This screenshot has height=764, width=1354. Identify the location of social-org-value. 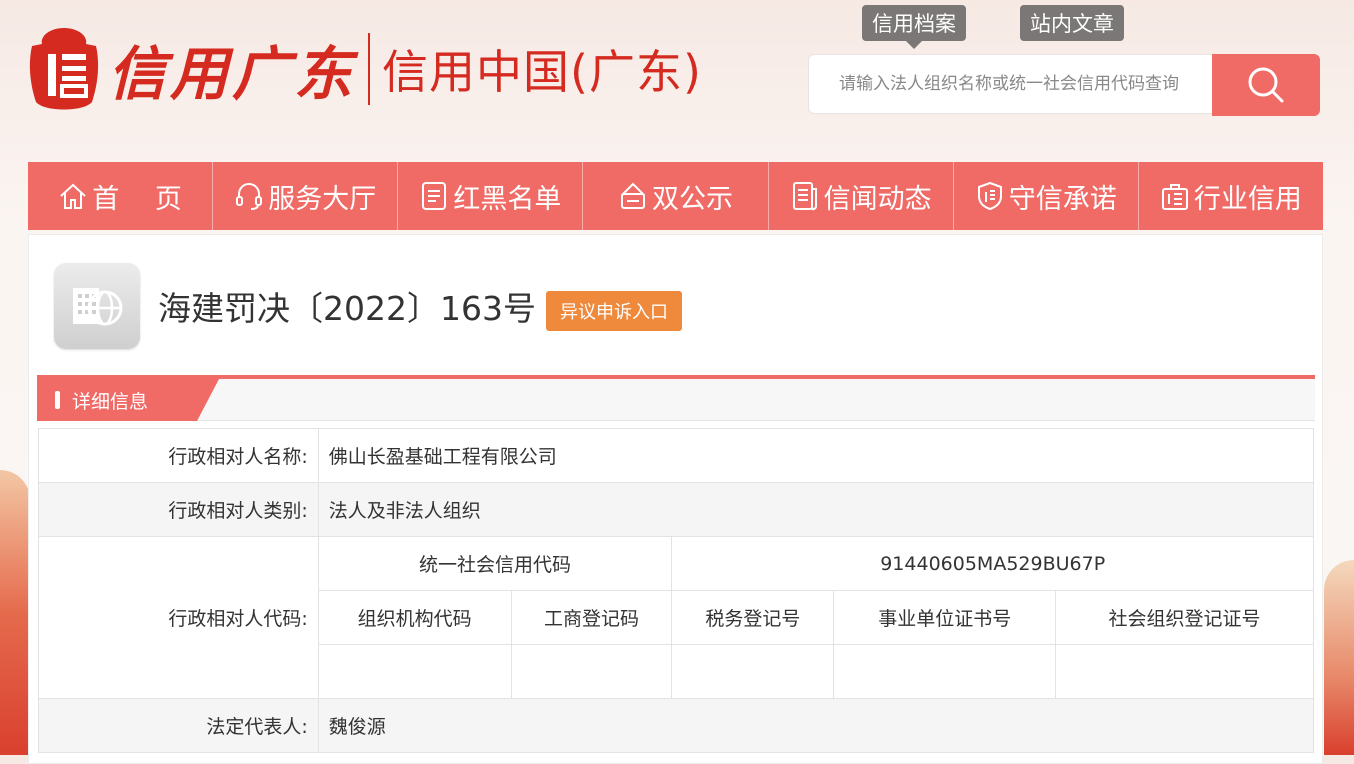
(1184, 671).